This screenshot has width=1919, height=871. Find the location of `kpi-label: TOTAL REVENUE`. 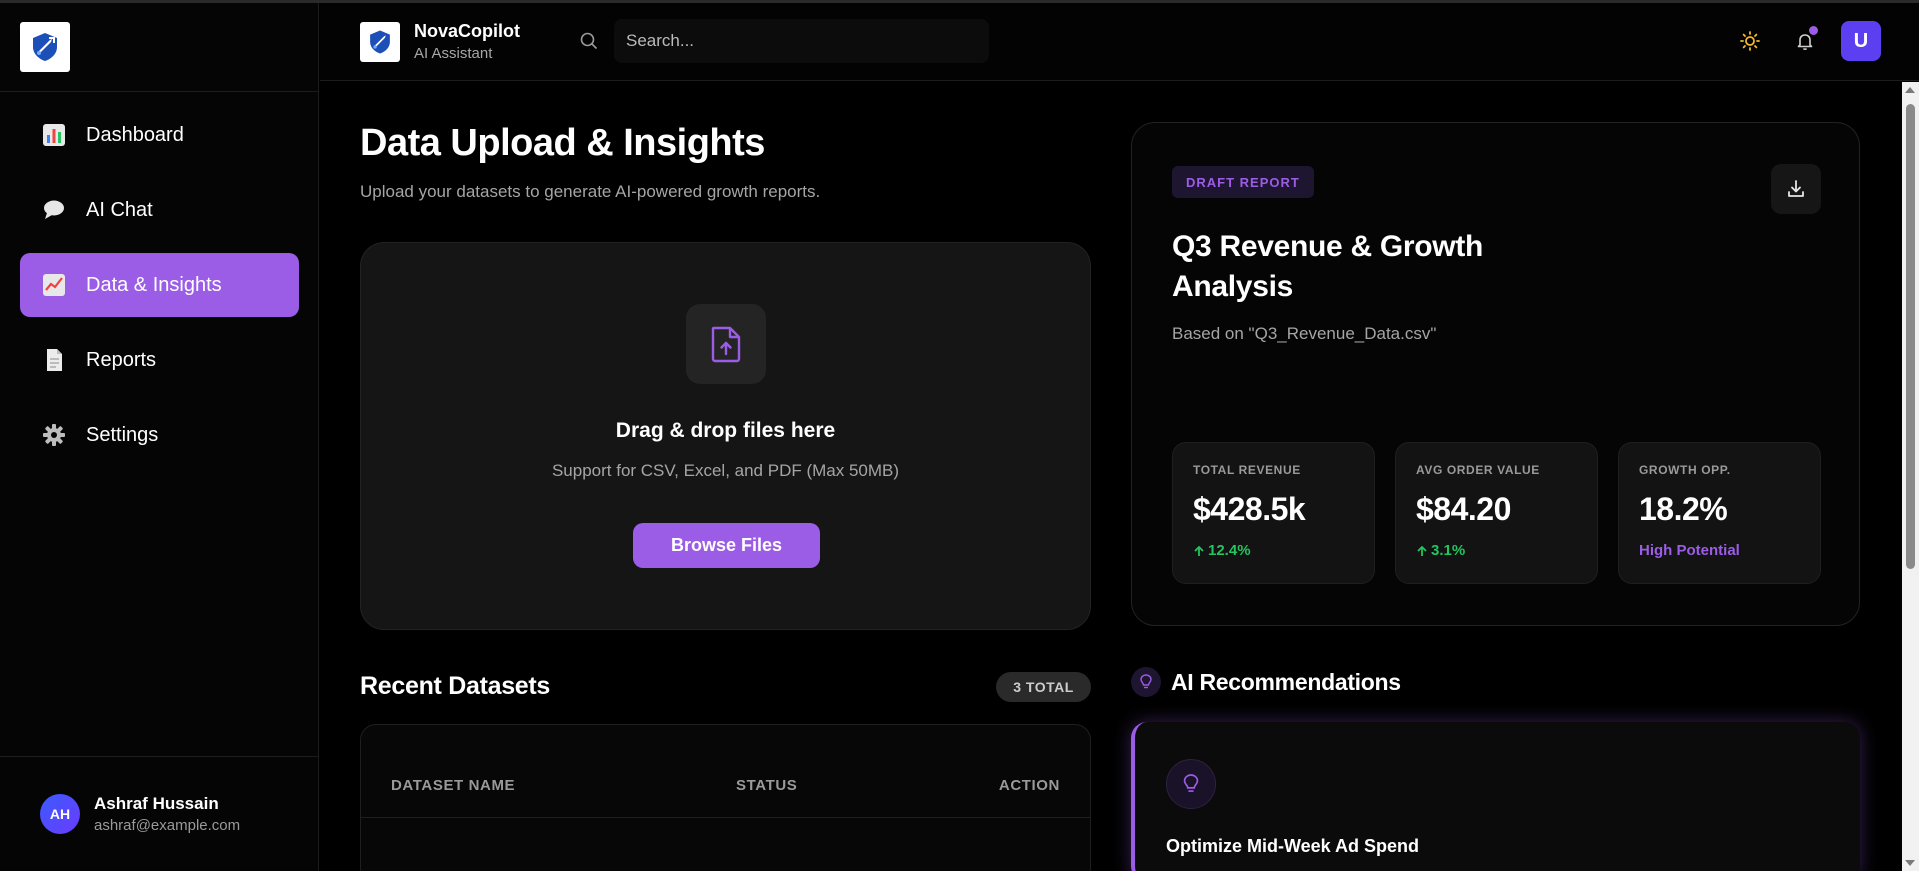

kpi-label: TOTAL REVENUE is located at coordinates (1247, 470).